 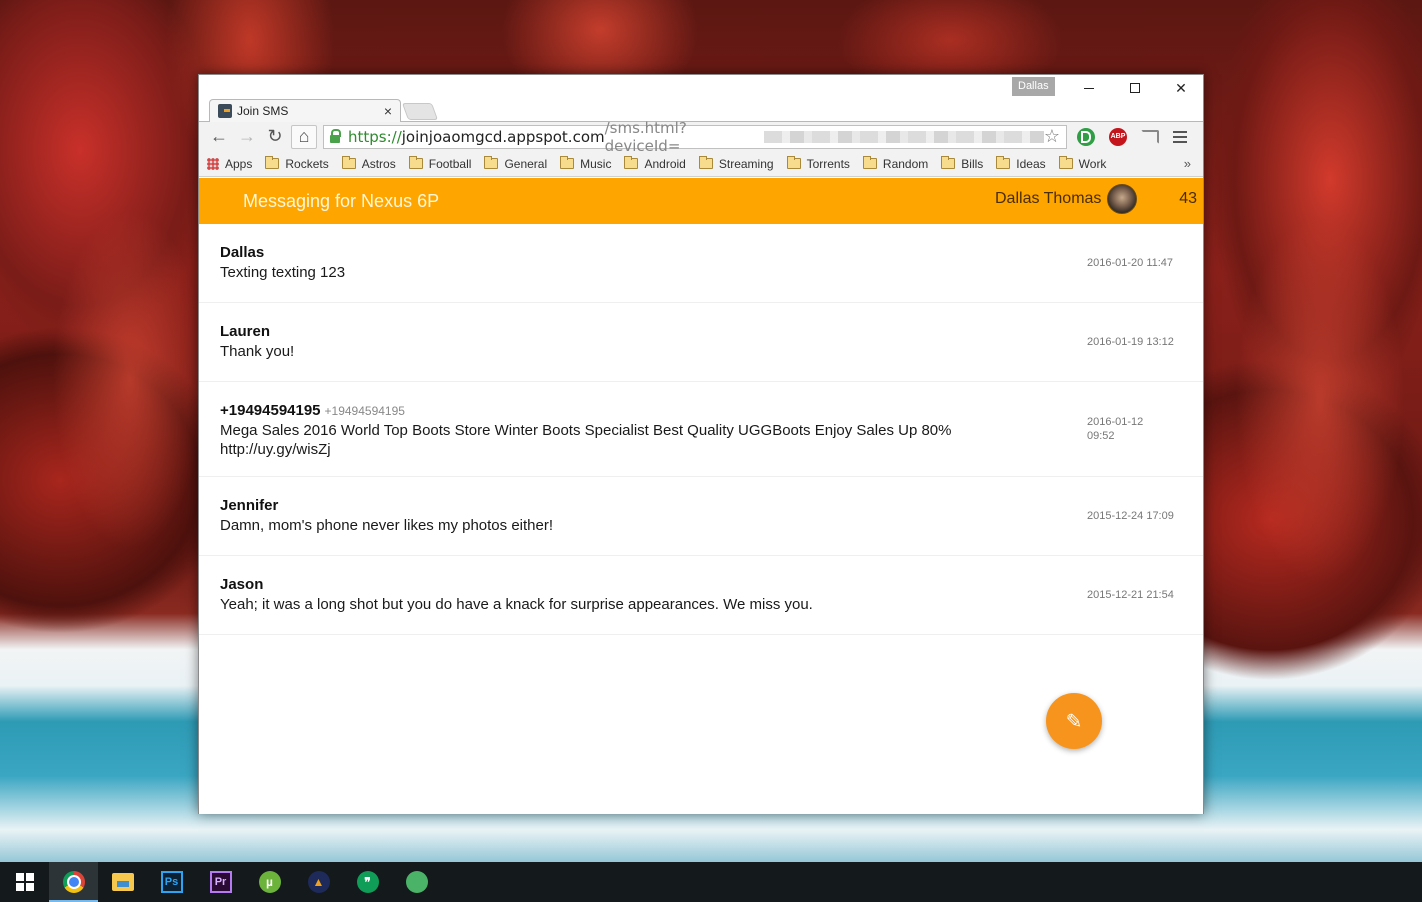 I want to click on file-explorer-taskbar-button, so click(x=122, y=882).